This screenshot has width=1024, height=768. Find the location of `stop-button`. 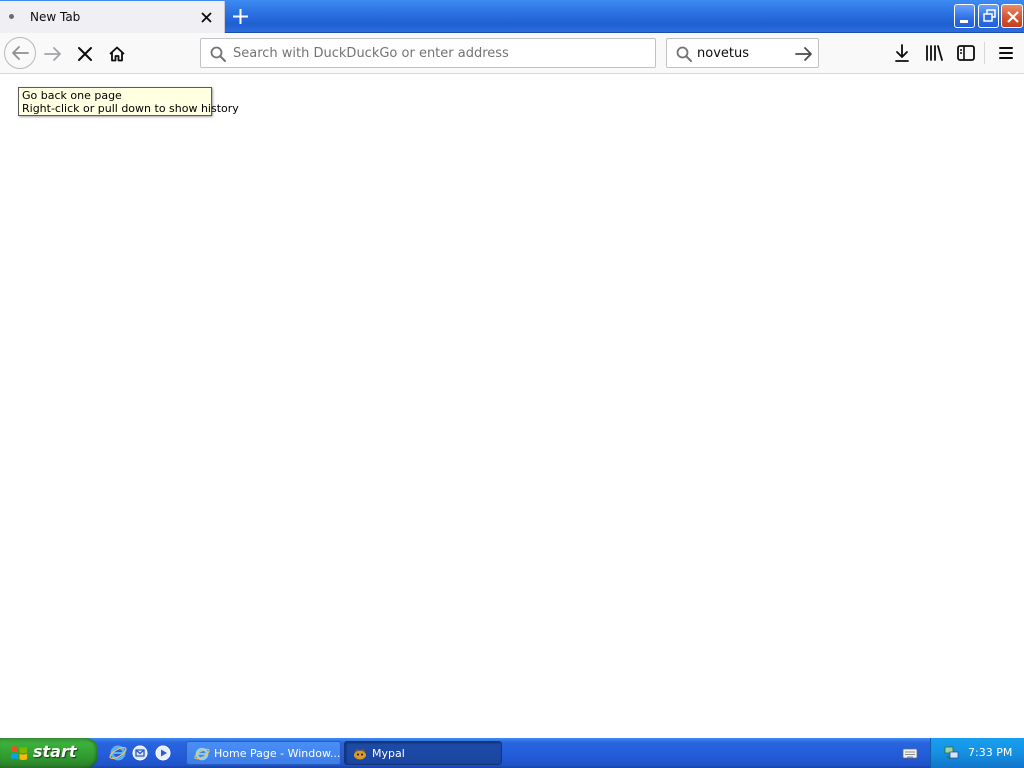

stop-button is located at coordinates (85, 54).